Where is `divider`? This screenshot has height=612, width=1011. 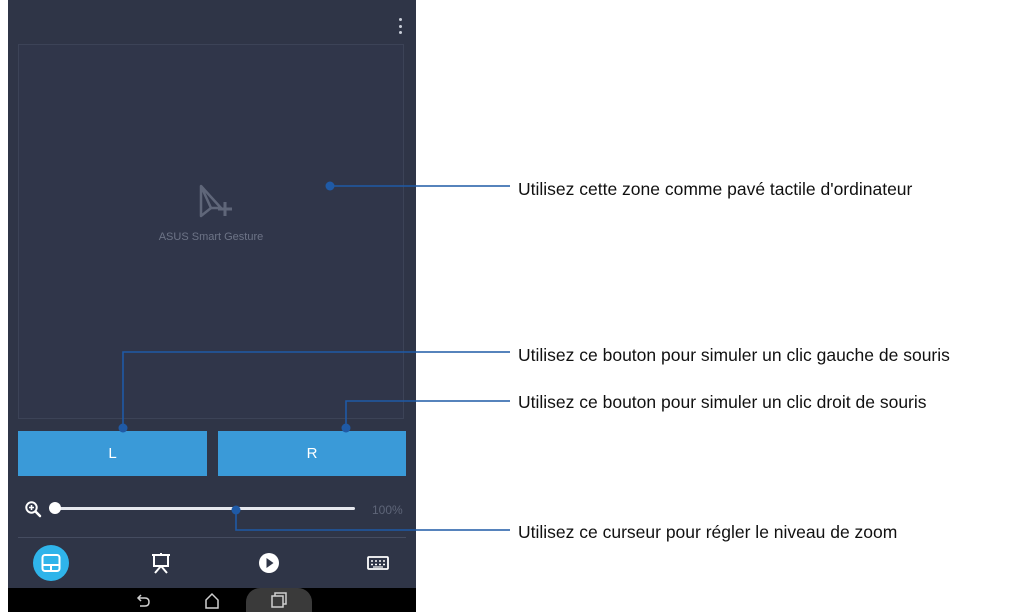 divider is located at coordinates (212, 537).